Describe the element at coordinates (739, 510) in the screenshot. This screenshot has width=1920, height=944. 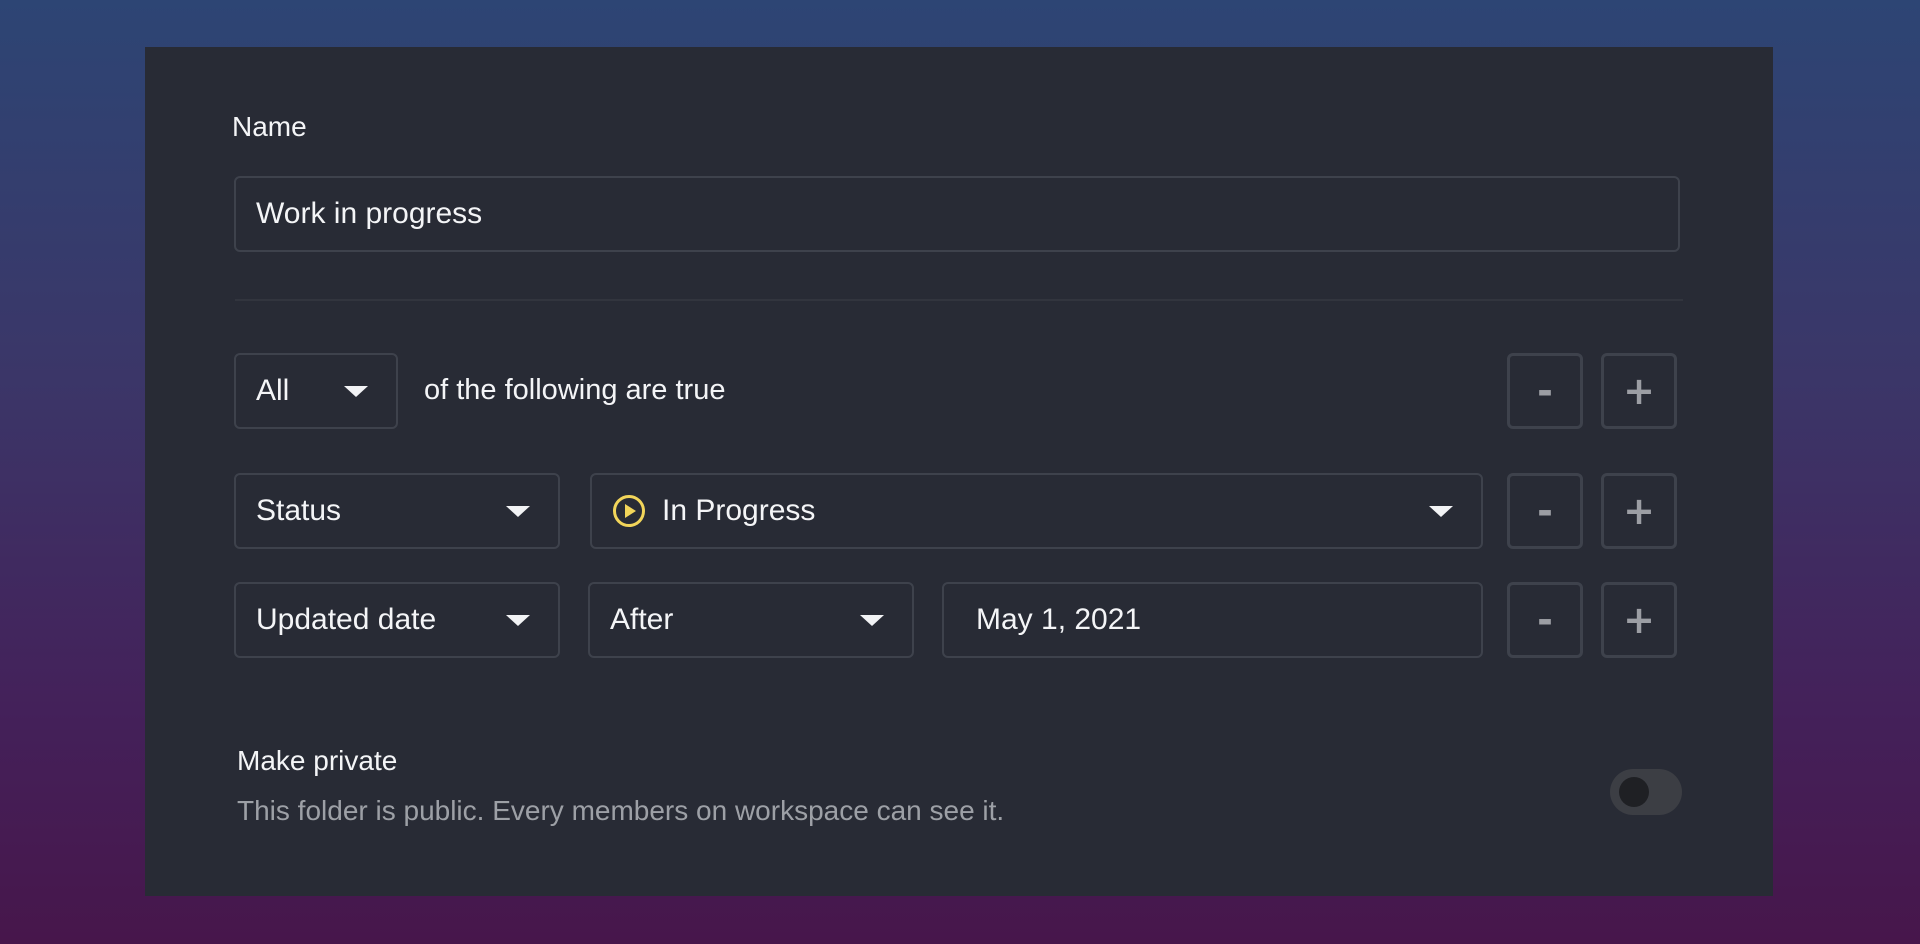
I see `condition-value-text: In Progress` at that location.